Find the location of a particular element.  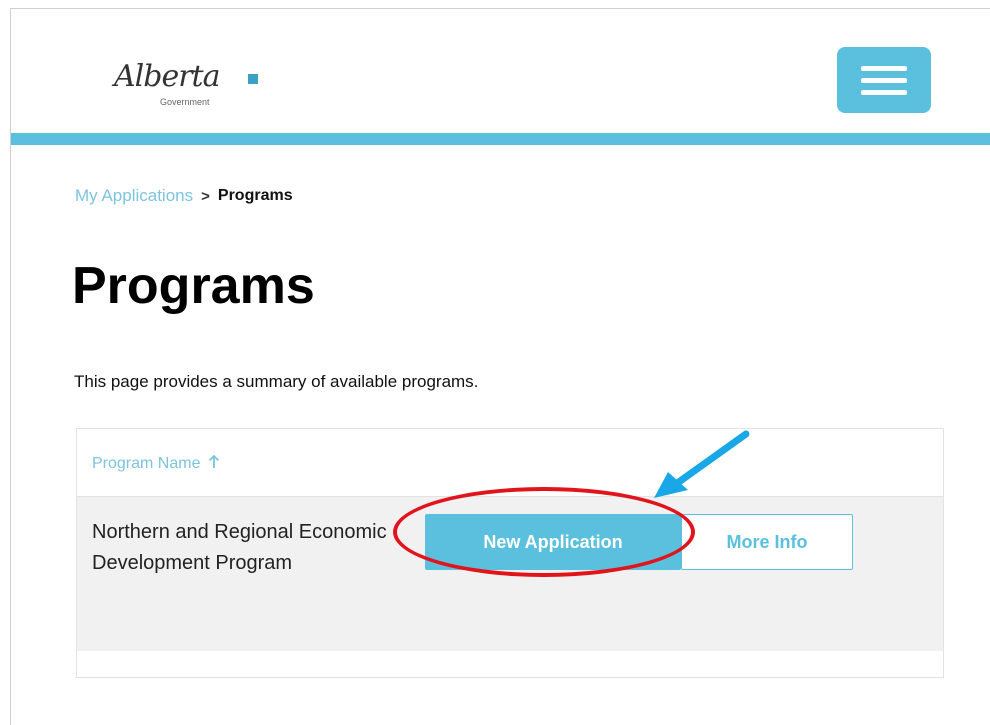

program-name-column-header: Program Name is located at coordinates (156, 463).